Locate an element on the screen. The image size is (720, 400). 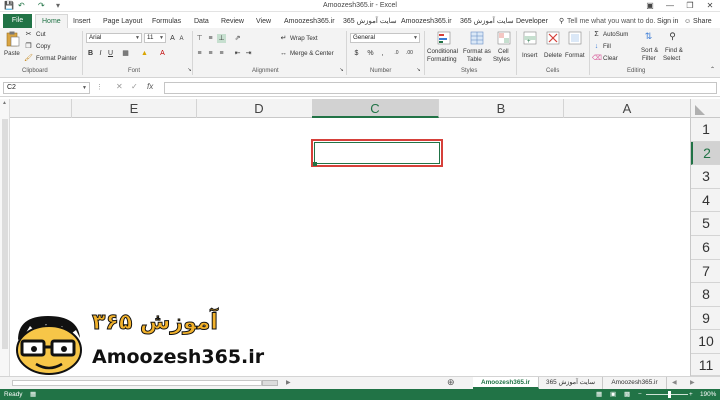
increase-decimal-icon: .0 is located at coordinates (396, 53).